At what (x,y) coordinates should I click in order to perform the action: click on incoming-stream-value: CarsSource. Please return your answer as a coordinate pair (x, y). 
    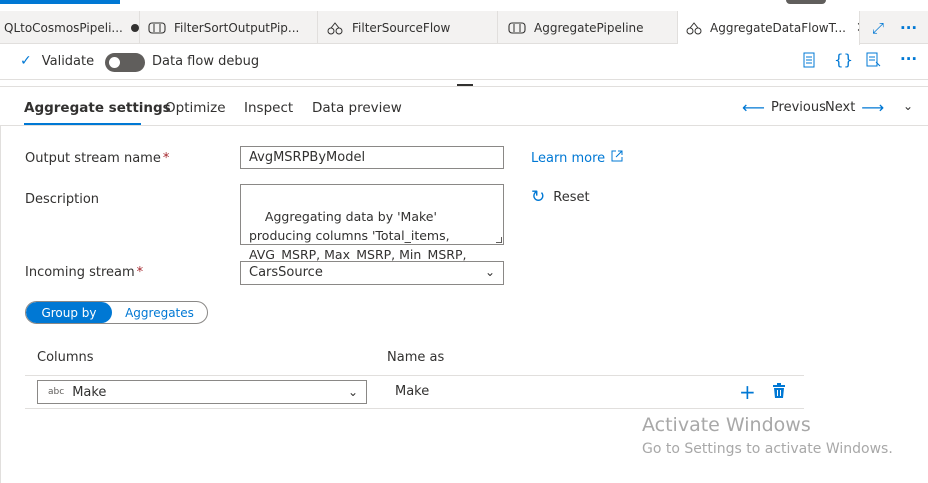
    Looking at the image, I should click on (286, 272).